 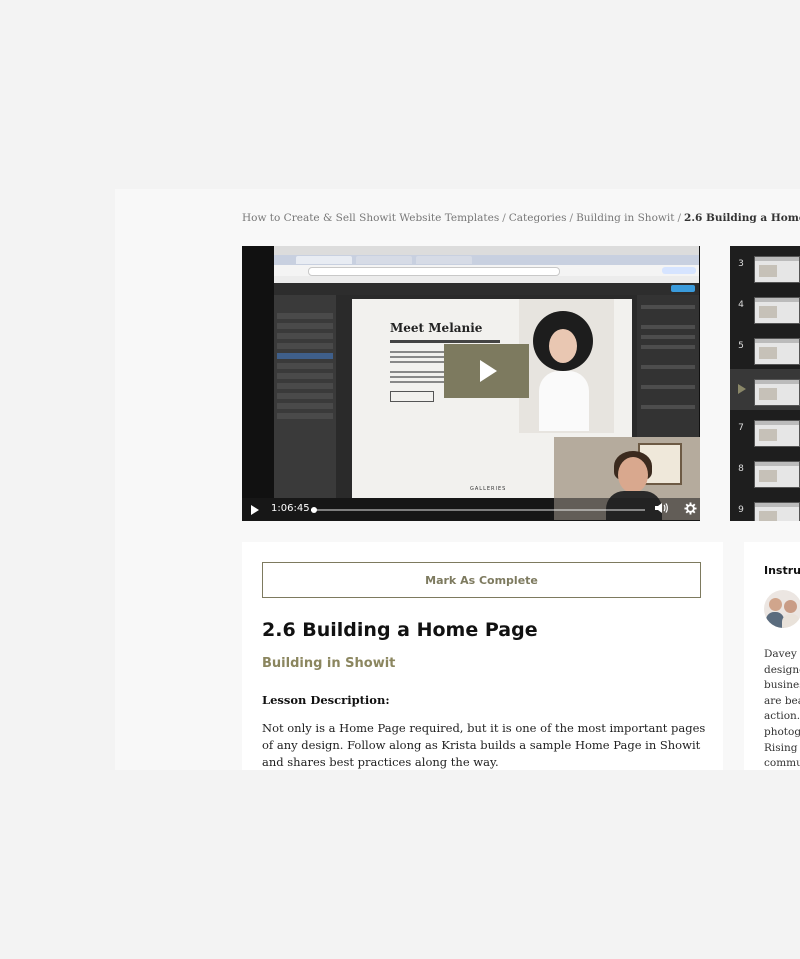 I want to click on instructor-avatar, so click(x=782, y=609).